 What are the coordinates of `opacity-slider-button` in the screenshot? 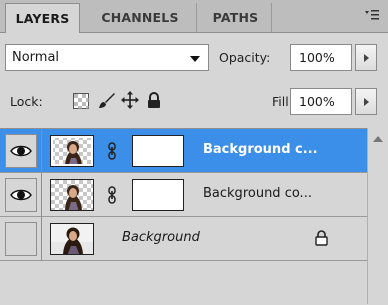 It's located at (366, 57).